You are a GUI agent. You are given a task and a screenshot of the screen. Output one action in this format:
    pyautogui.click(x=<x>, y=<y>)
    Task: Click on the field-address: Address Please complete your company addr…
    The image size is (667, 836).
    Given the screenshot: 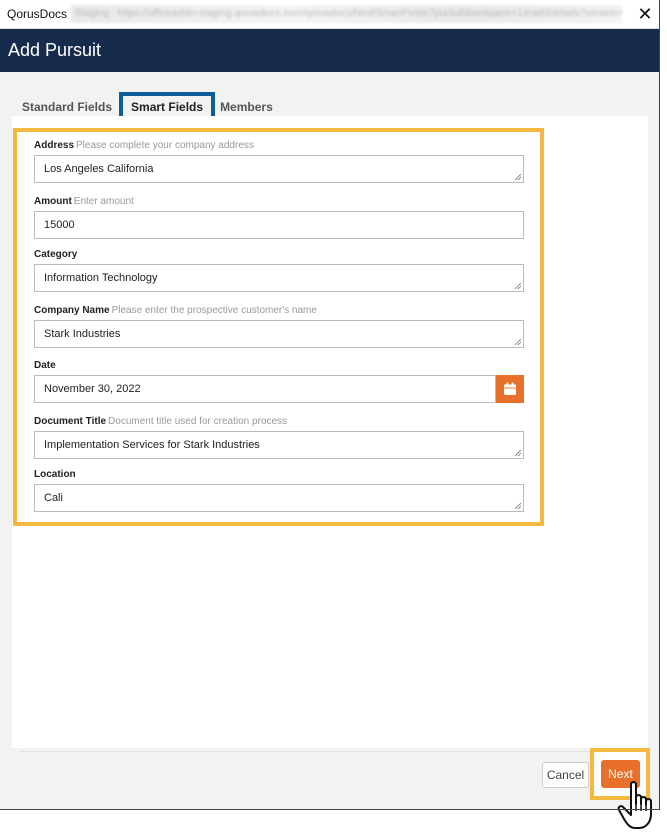 What is the action you would take?
    pyautogui.click(x=279, y=161)
    